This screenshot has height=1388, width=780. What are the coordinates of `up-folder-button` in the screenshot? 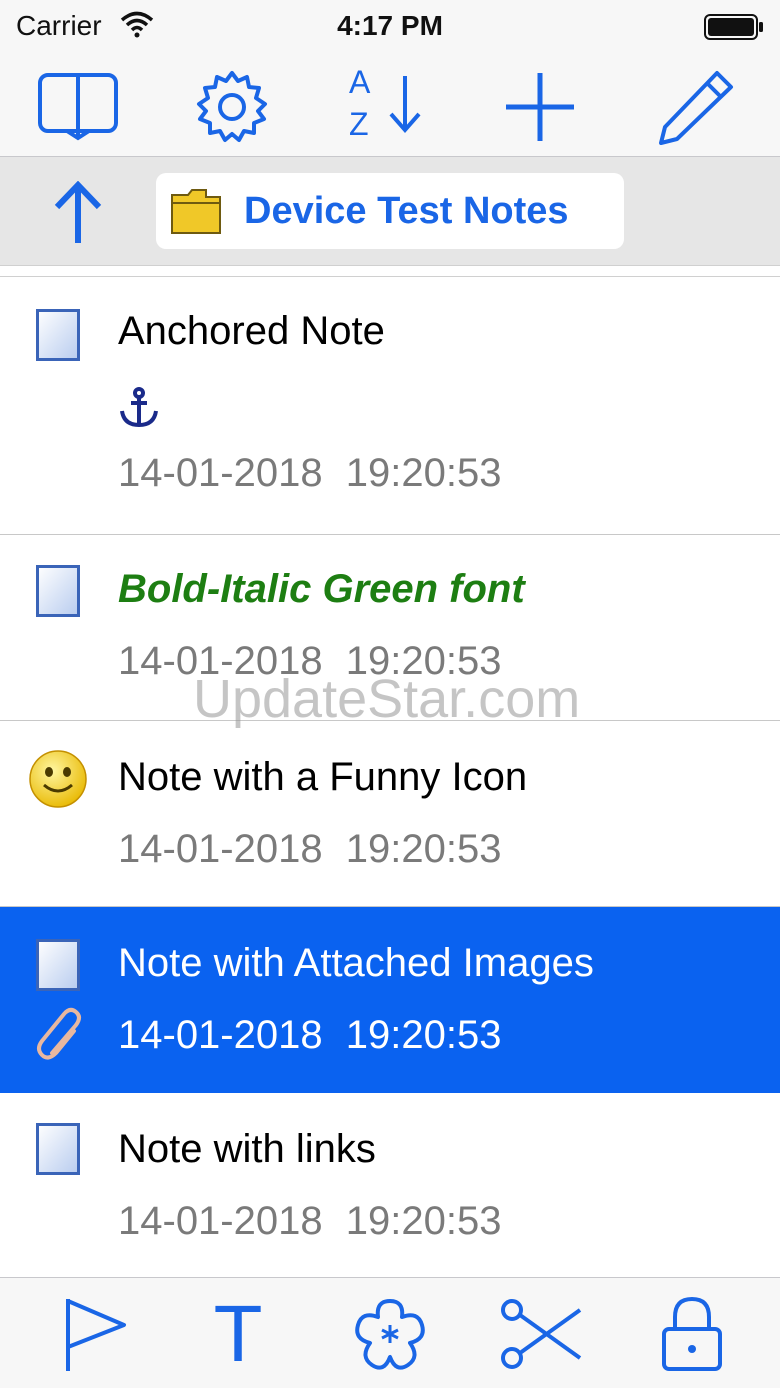 It's located at (78, 213).